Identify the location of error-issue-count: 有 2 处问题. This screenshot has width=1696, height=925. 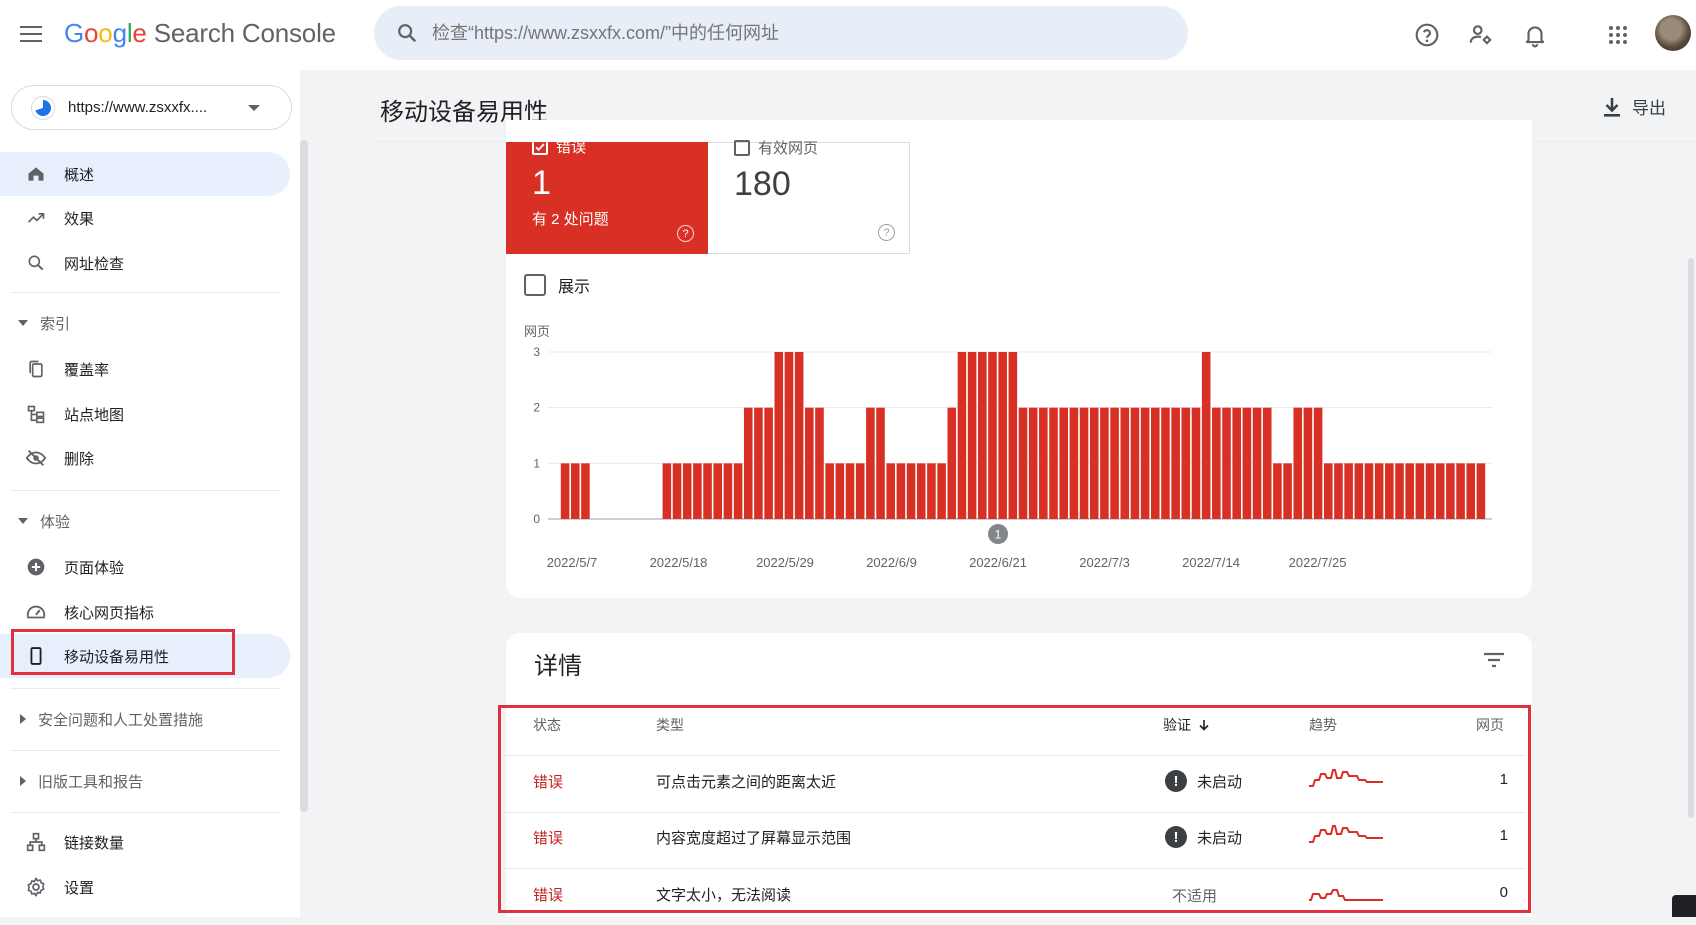
(570, 219).